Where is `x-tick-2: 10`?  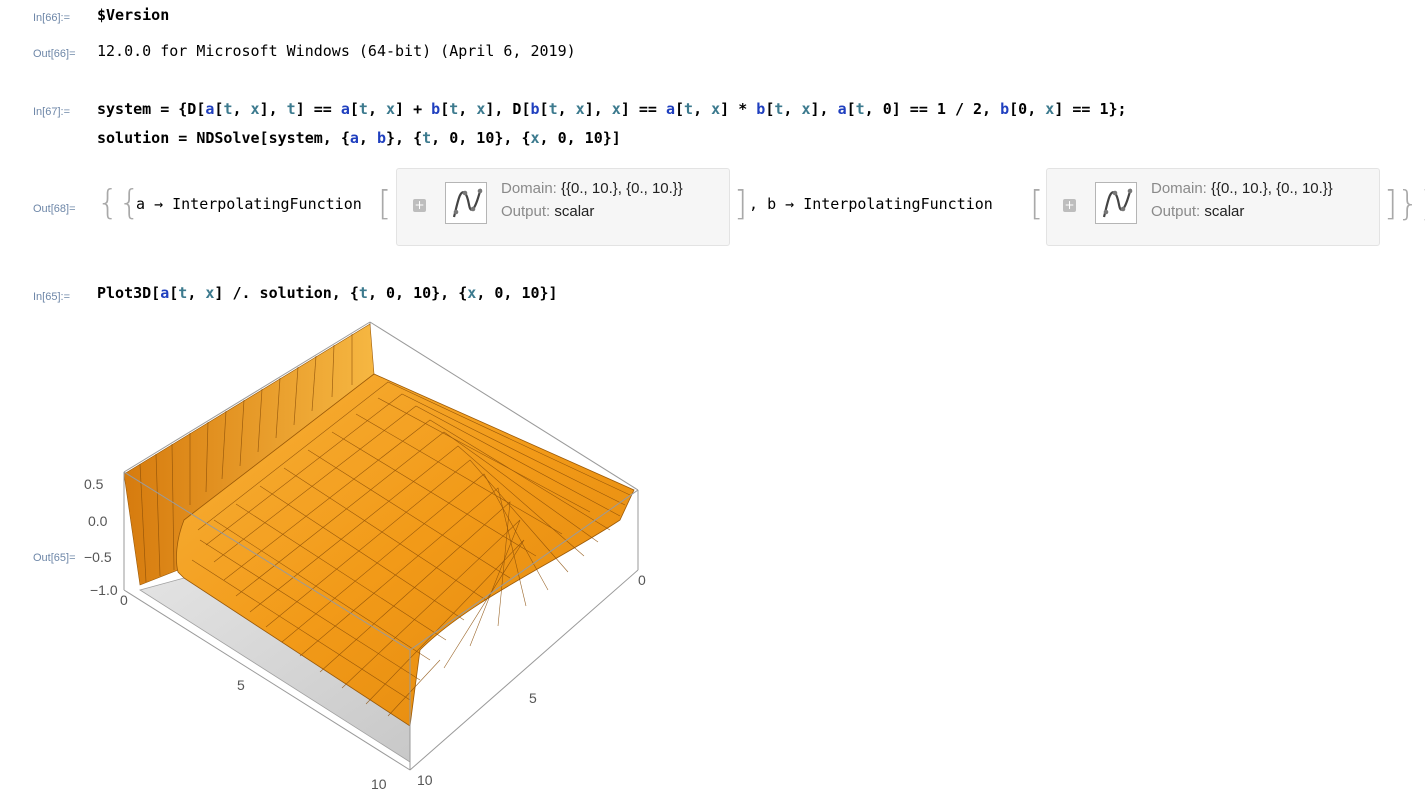
x-tick-2: 10 is located at coordinates (425, 780).